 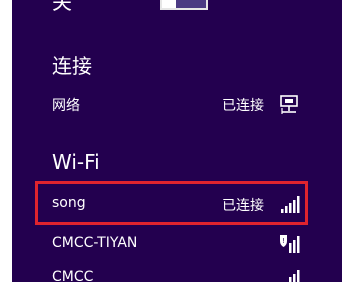 What do you see at coordinates (290, 274) in the screenshot?
I see `wifi-signal-icon` at bounding box center [290, 274].